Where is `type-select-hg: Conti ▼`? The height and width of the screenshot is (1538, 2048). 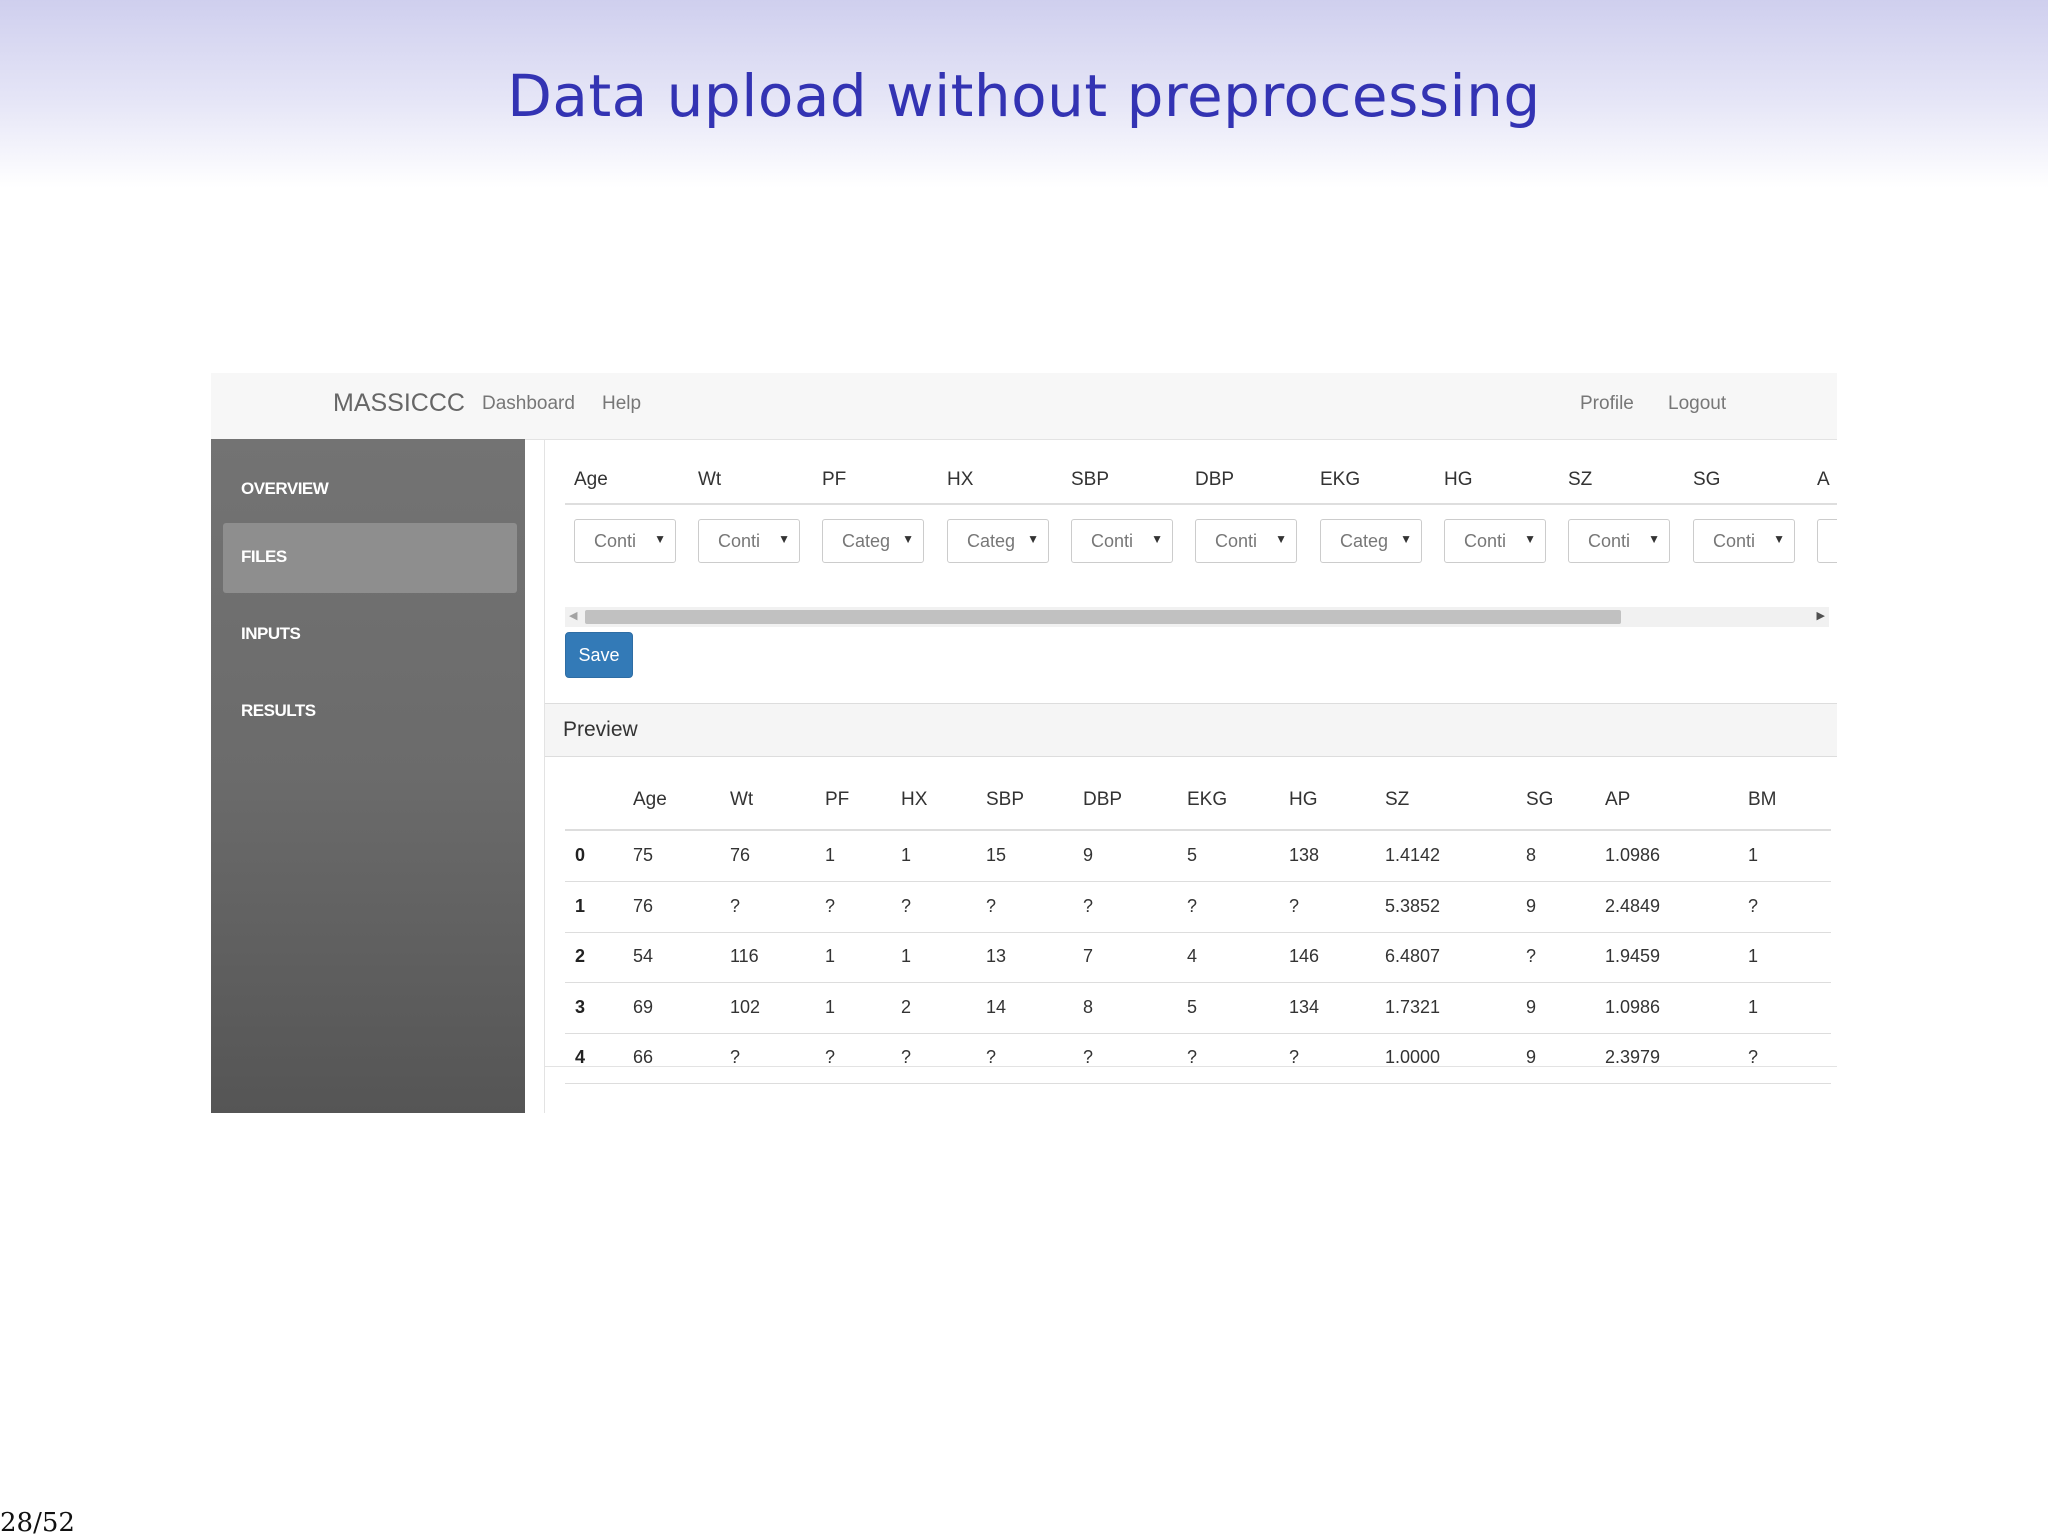 type-select-hg: Conti ▼ is located at coordinates (1495, 541).